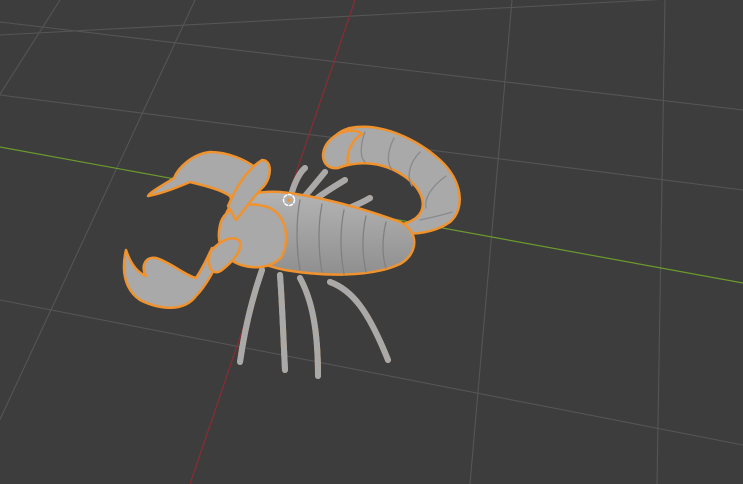 This screenshot has width=743, height=484. Describe the element at coordinates (224, 255) in the screenshot. I see `claw-arm-lower` at that location.